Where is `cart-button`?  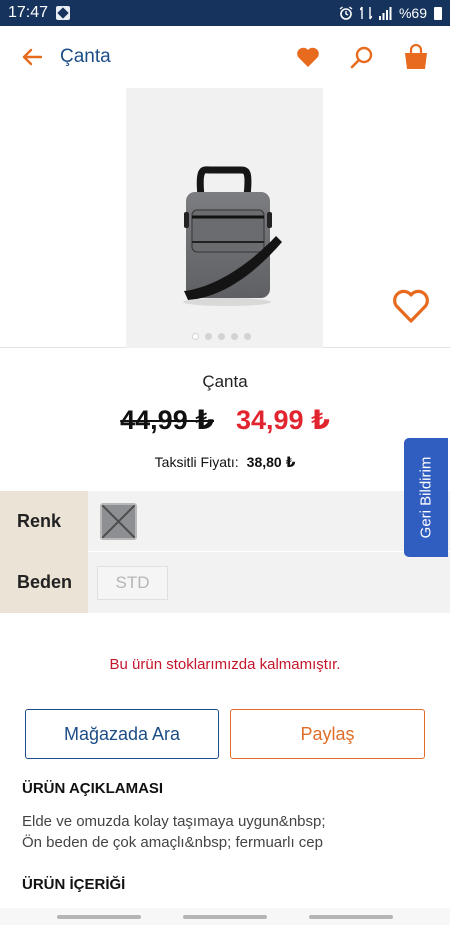
cart-button is located at coordinates (416, 57).